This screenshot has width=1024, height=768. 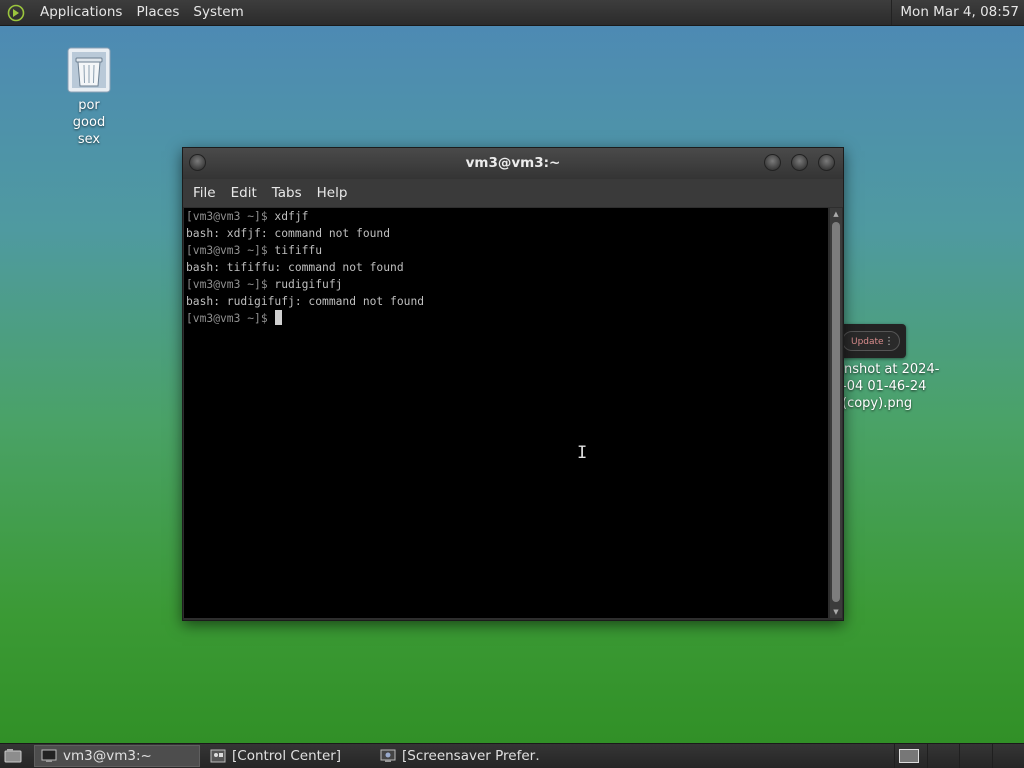 I want to click on screensaver-icon, so click(x=388, y=756).